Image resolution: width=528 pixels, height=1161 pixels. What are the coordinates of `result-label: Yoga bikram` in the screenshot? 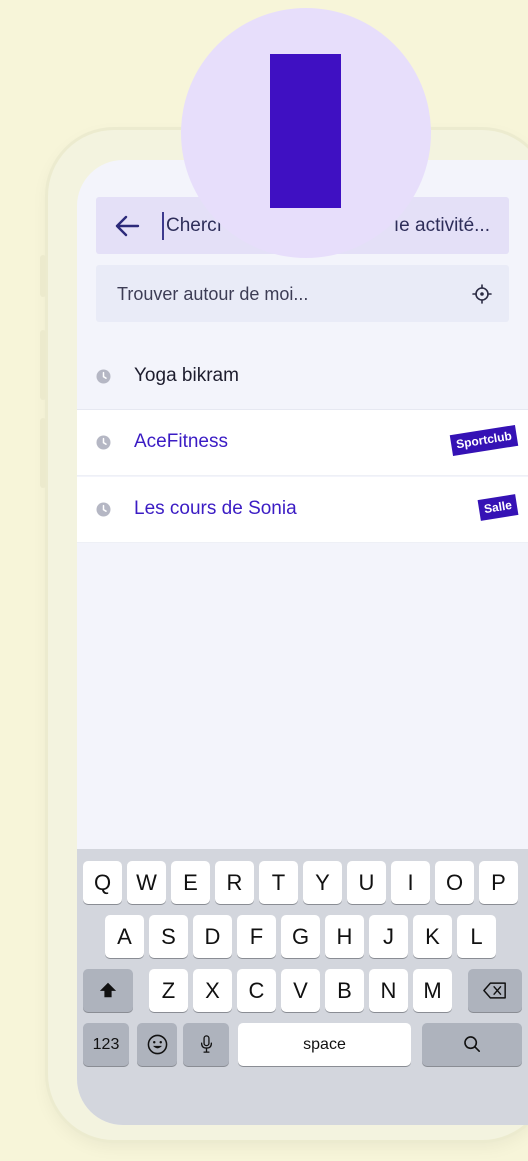 It's located at (186, 375).